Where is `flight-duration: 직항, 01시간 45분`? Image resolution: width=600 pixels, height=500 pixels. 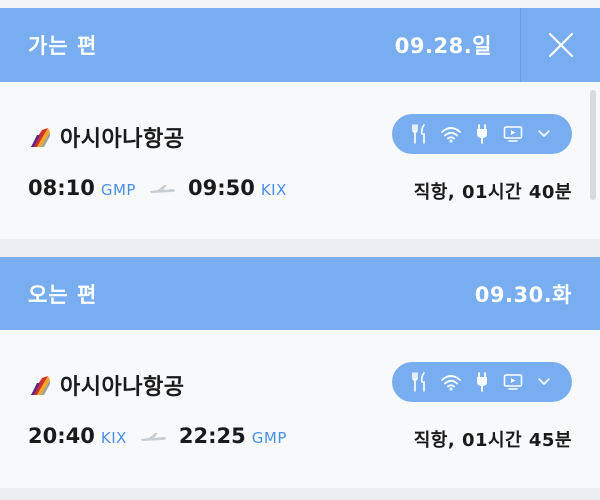
flight-duration: 직항, 01시간 45분 is located at coordinates (492, 440).